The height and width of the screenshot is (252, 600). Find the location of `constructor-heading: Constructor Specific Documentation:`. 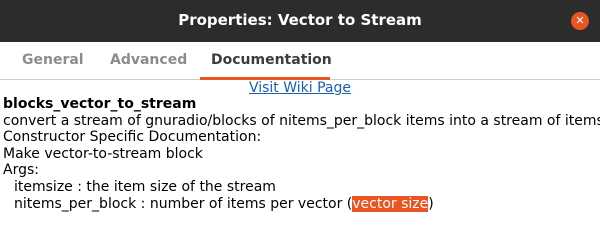

constructor-heading: Constructor Specific Documentation: is located at coordinates (132, 137).